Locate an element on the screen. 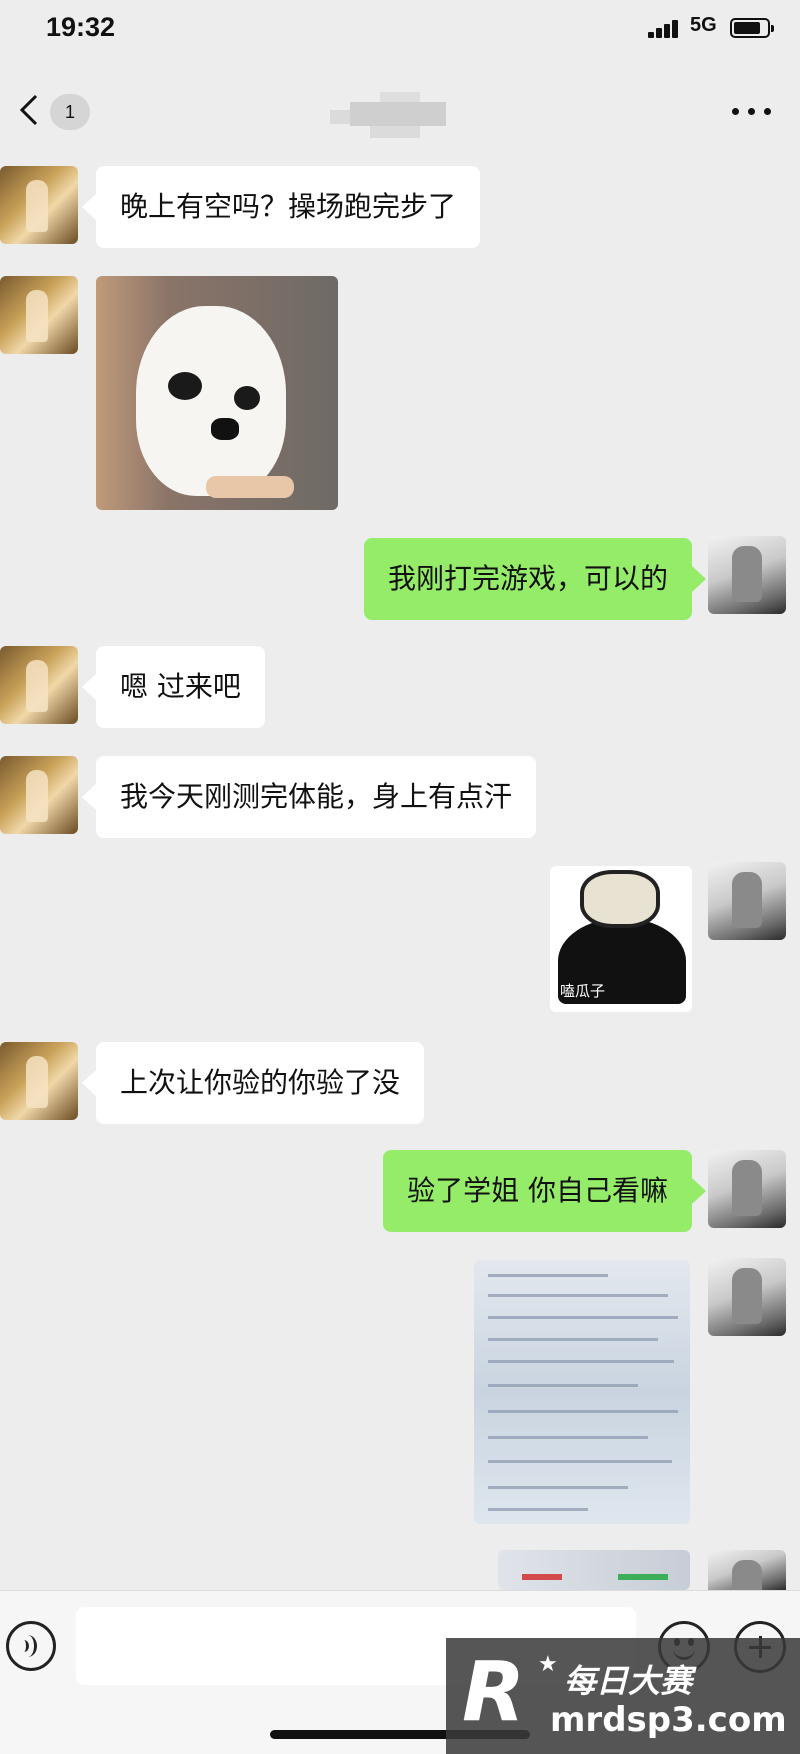 The height and width of the screenshot is (1754, 800). watermark-logo: R is located at coordinates (494, 1692).